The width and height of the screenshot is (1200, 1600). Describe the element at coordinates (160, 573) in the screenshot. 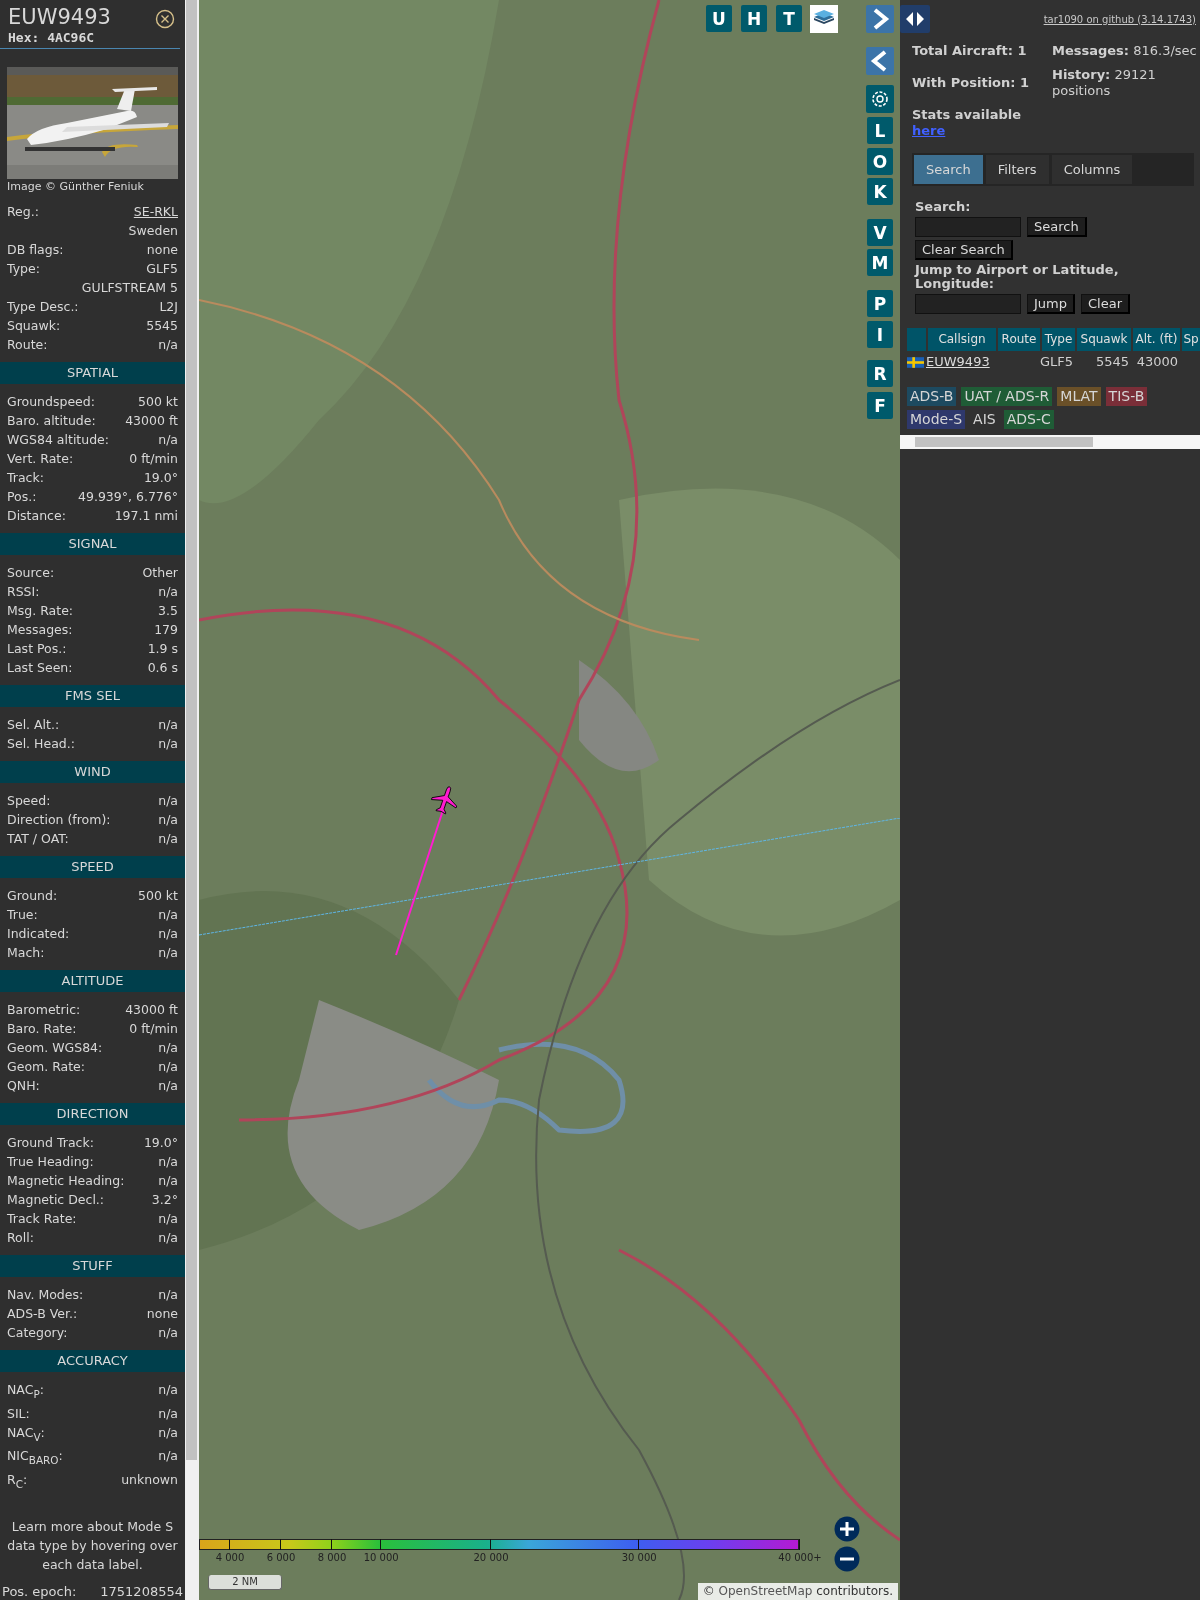

I see `field-value: Other` at that location.